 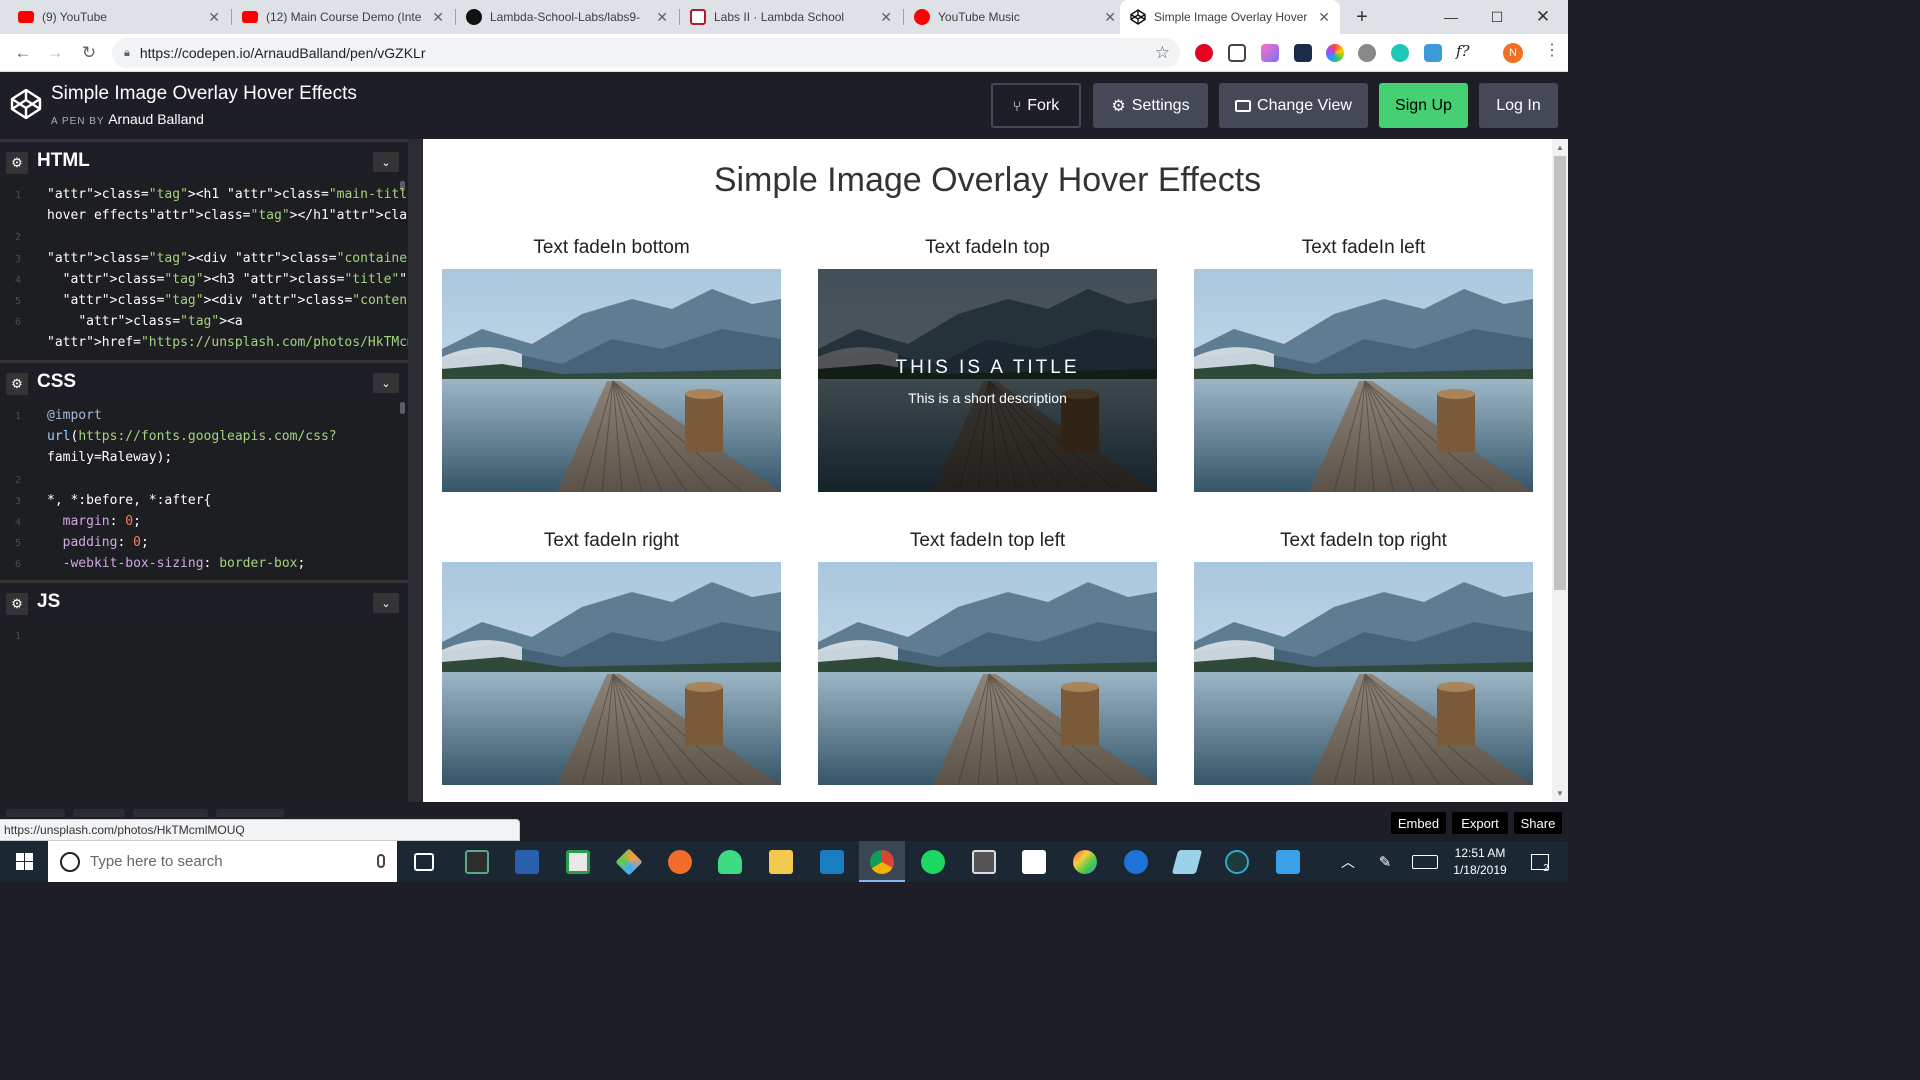 What do you see at coordinates (1085, 862) in the screenshot?
I see `paint-icon` at bounding box center [1085, 862].